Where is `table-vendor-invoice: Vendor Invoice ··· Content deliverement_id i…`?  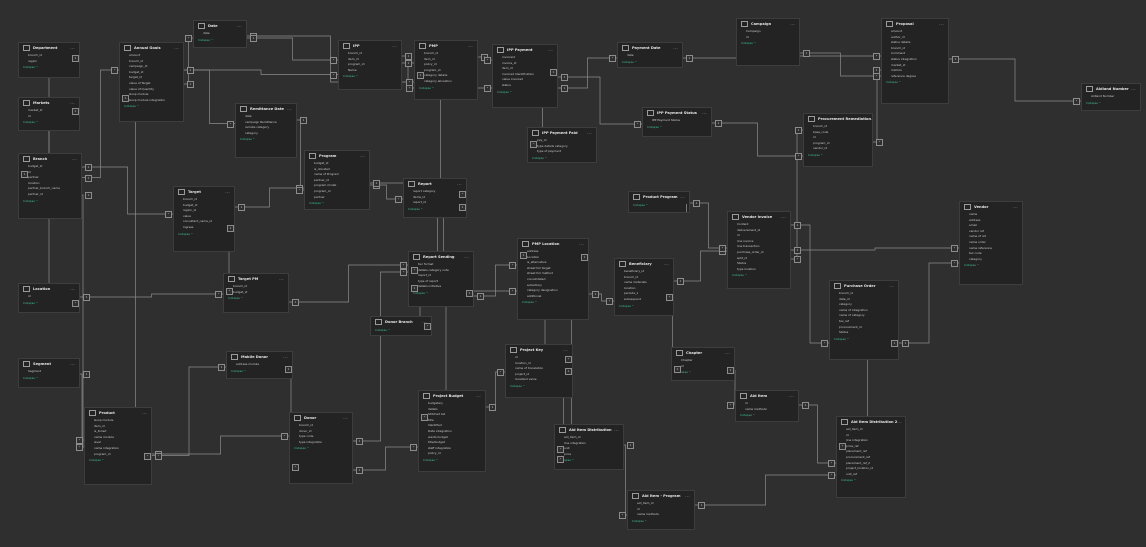
table-vendor-invoice: Vendor Invoice ··· Content deliverement_id i… is located at coordinates (759, 250).